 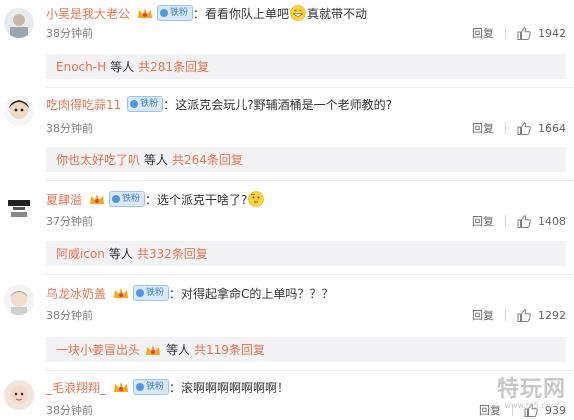 I want to click on reply-thread-summary: 你也太好吃了叭 等人 共264条回复, so click(x=306, y=159).